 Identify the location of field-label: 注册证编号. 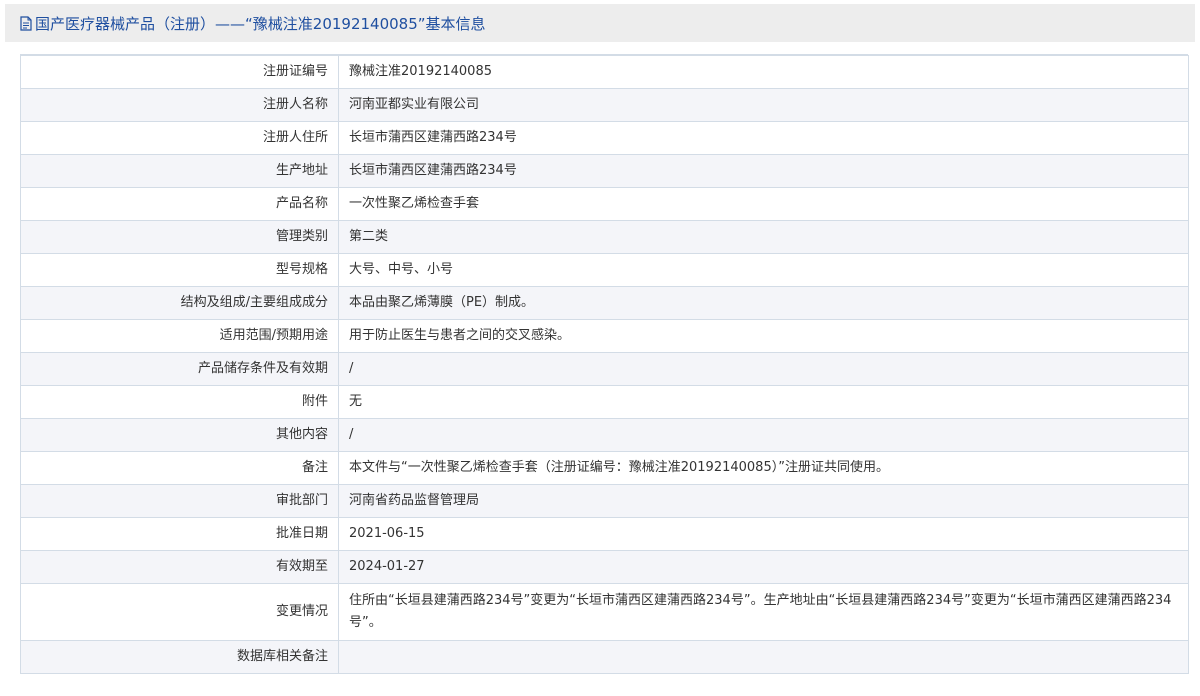
(179, 72).